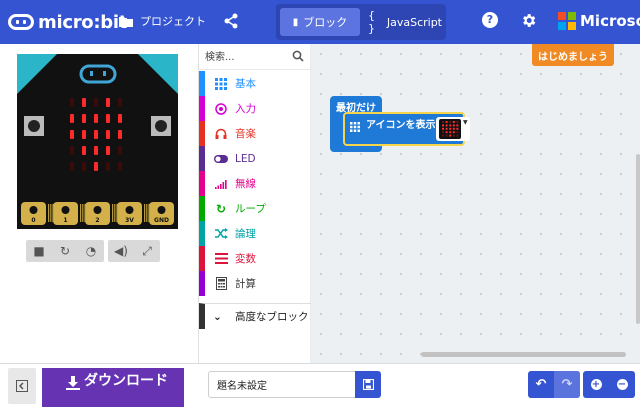  I want to click on mute-icon: ◀), so click(121, 251).